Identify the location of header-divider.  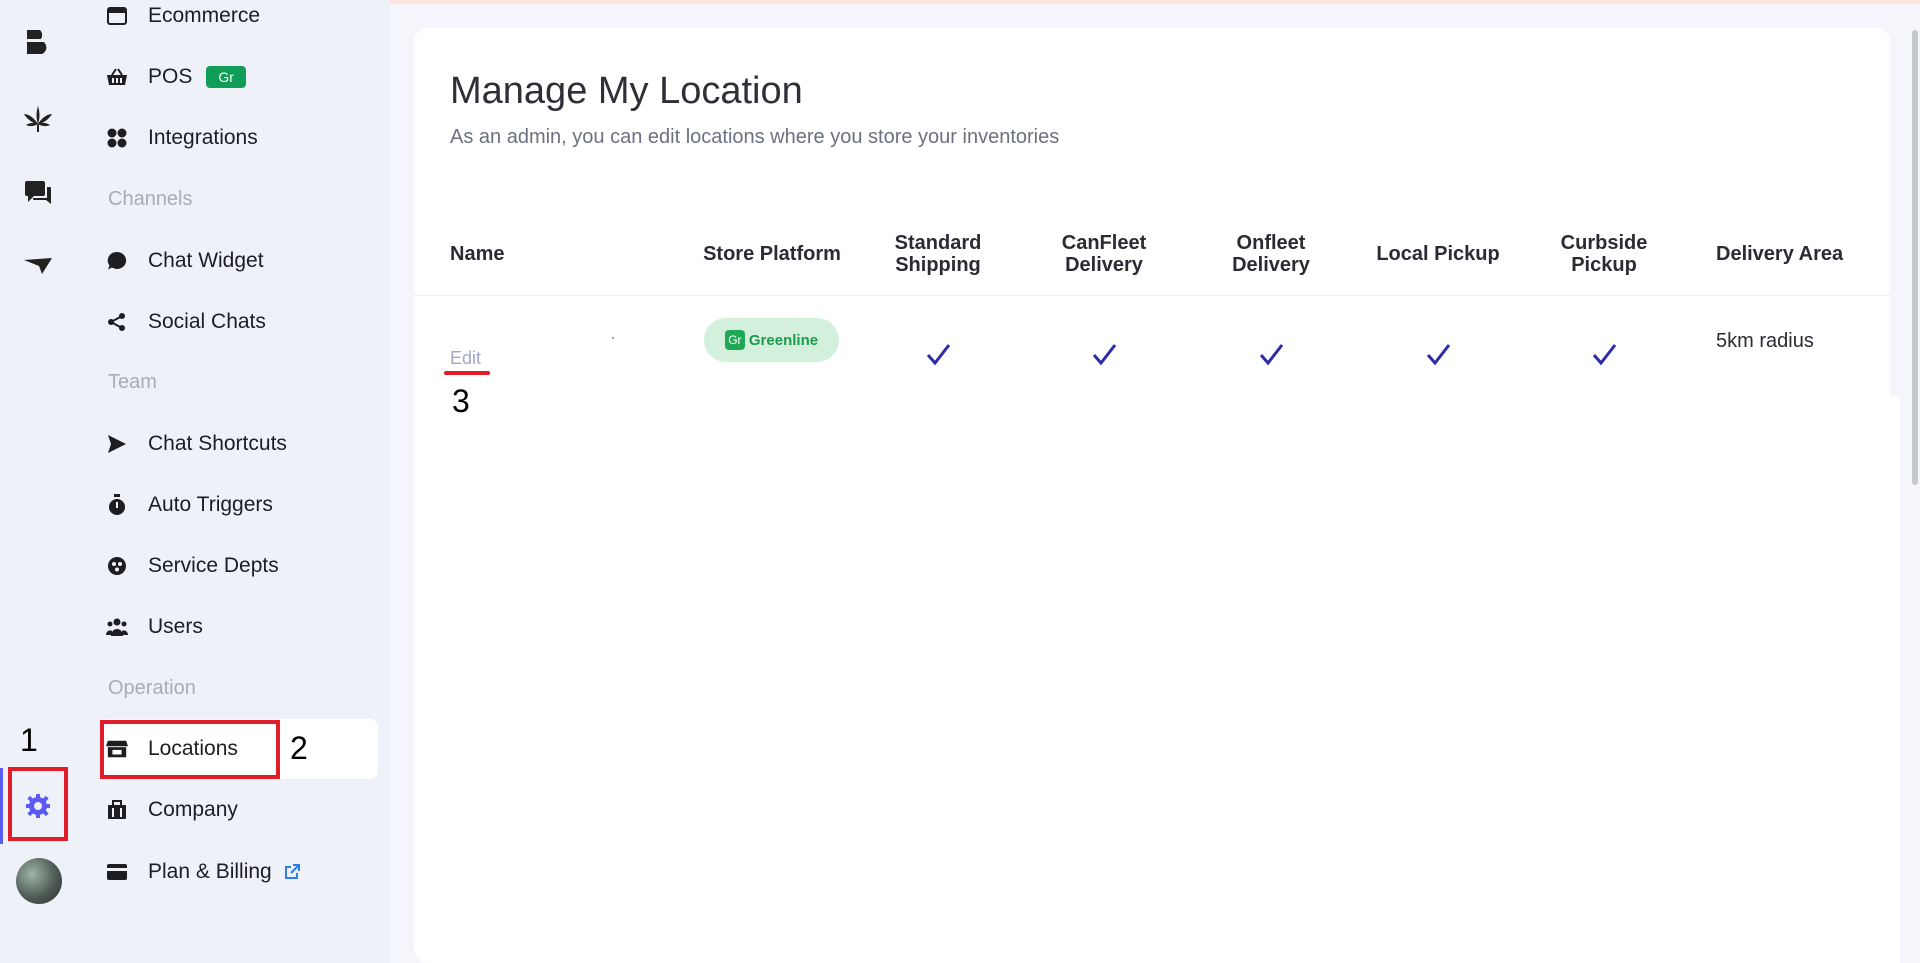
(1152, 295).